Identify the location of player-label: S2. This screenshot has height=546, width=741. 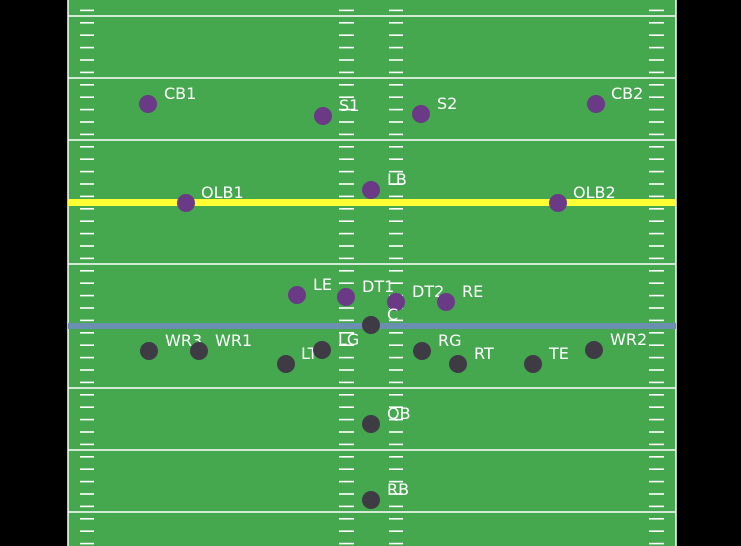
(447, 103).